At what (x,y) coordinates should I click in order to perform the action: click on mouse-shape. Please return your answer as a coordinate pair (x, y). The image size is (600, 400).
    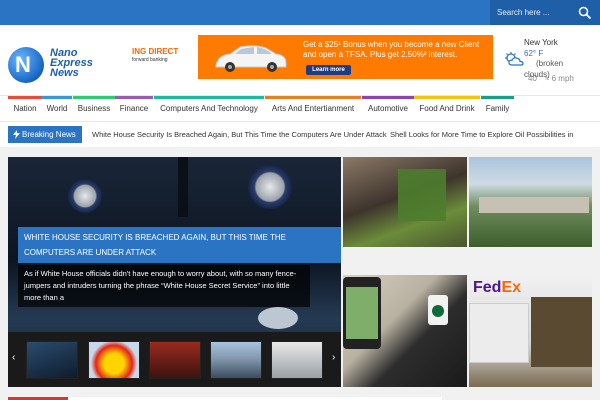
    Looking at the image, I should click on (278, 318).